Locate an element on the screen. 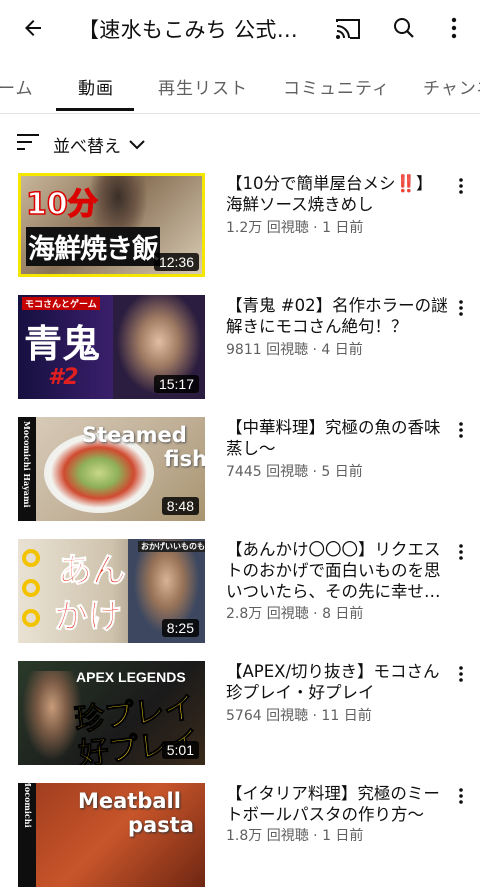 The height and width of the screenshot is (887, 480). video-title: 【イタリア料理】究極のミートボールパスタの作り方〜 is located at coordinates (333, 804).